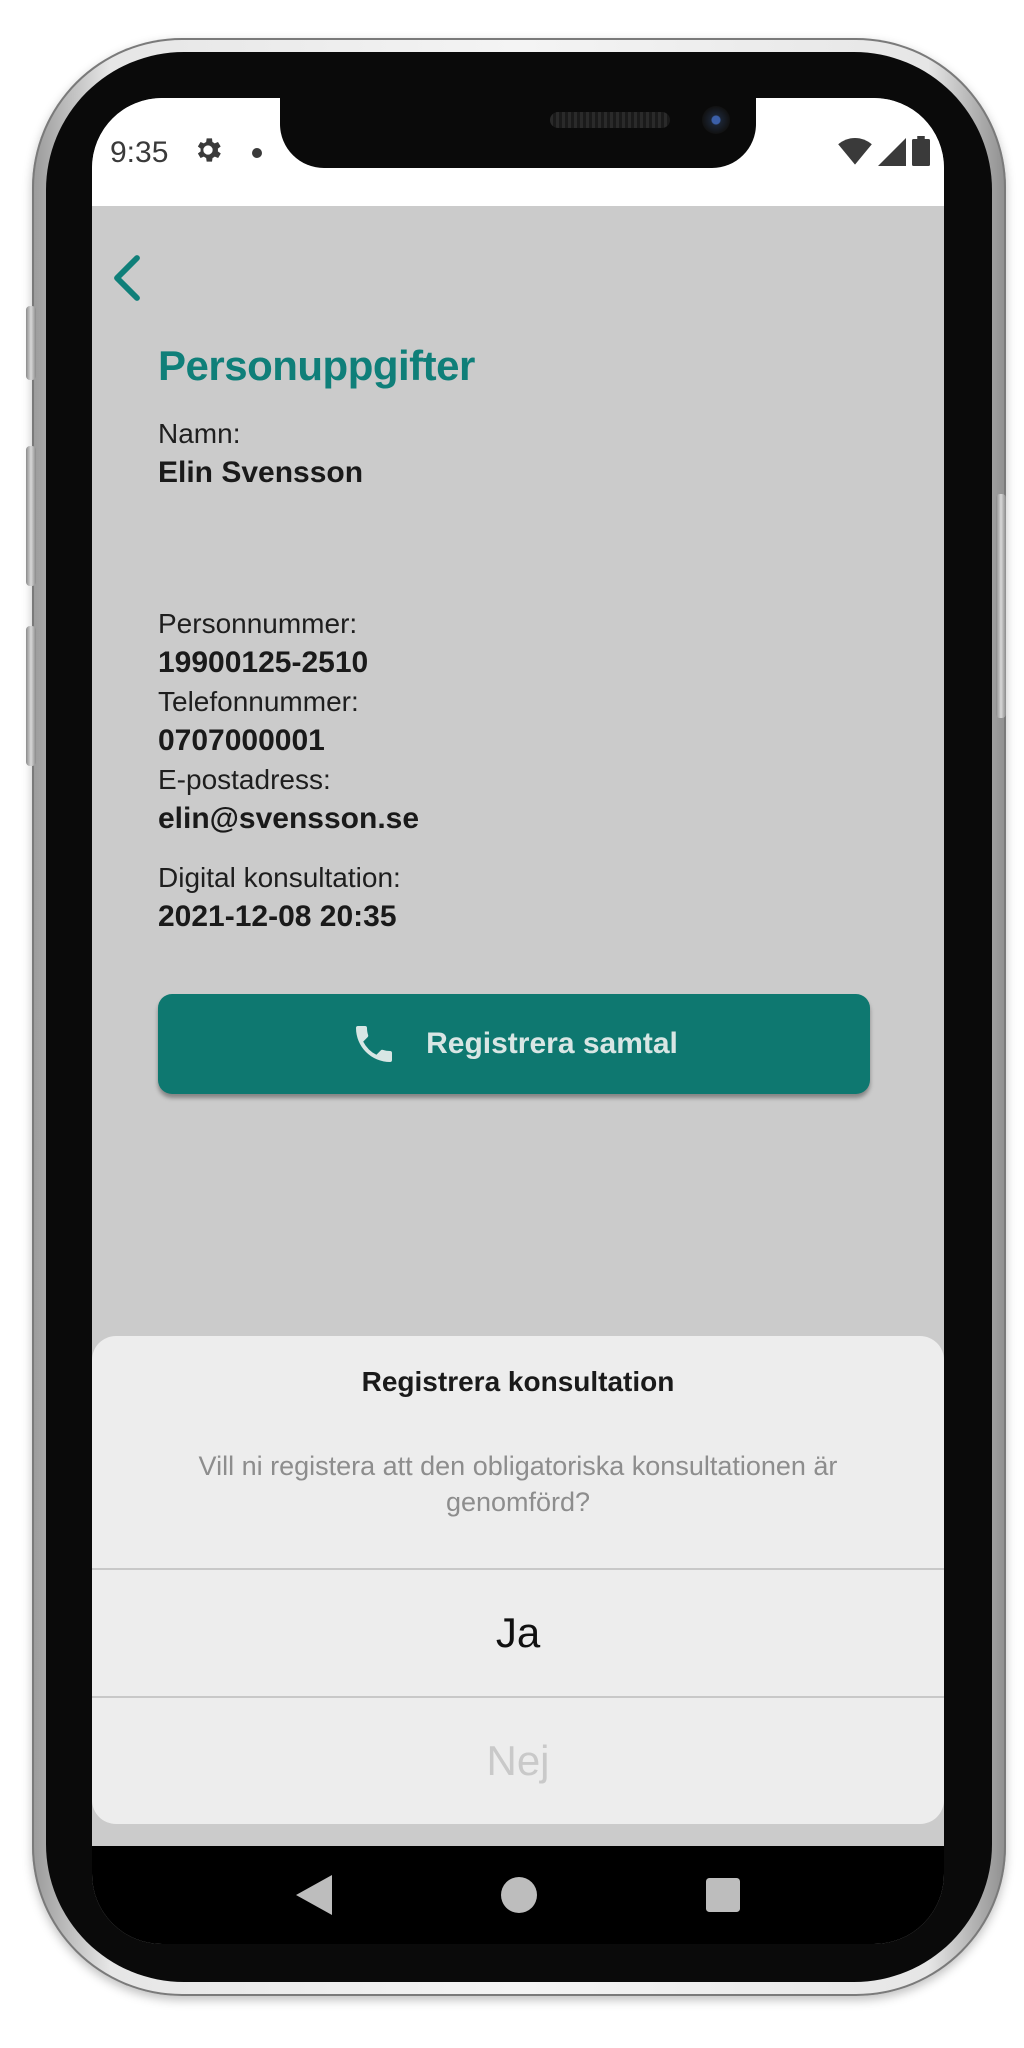  I want to click on front-camera, so click(716, 120).